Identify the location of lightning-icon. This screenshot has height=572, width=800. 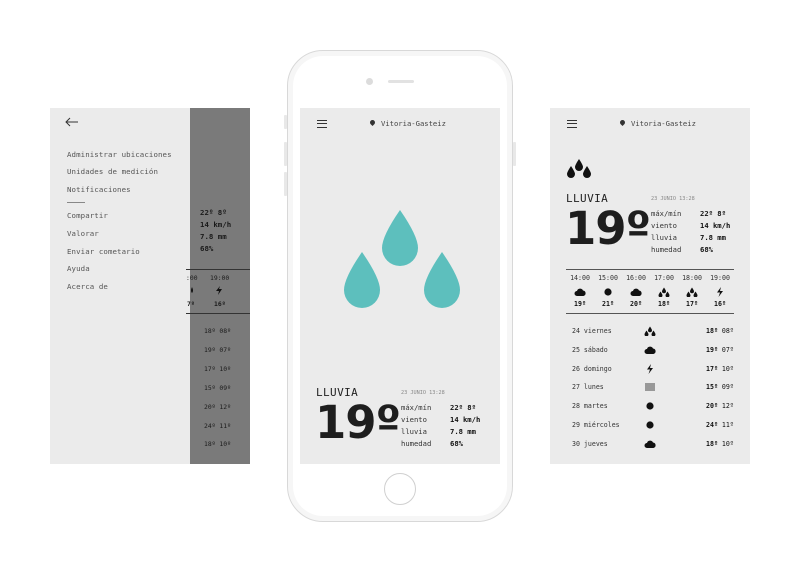
(720, 292).